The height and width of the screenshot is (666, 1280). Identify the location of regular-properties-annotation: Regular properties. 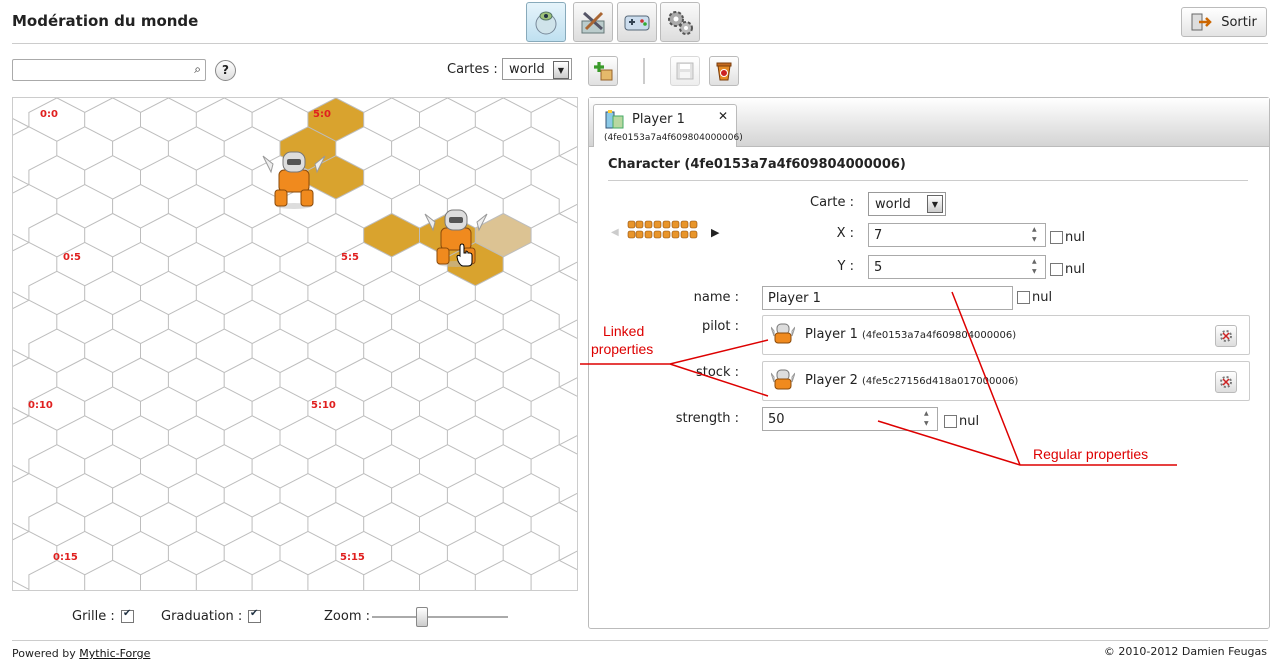
(1091, 454).